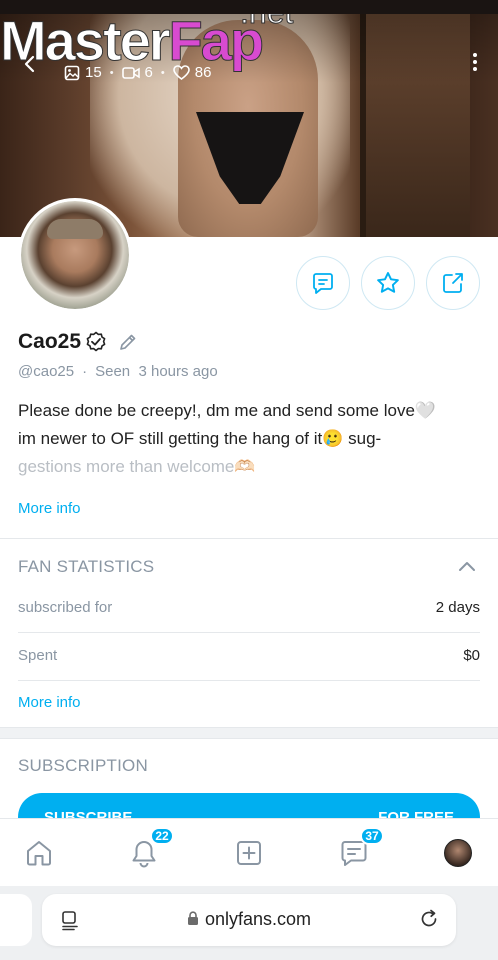  What do you see at coordinates (429, 919) in the screenshot?
I see `reload-icon` at bounding box center [429, 919].